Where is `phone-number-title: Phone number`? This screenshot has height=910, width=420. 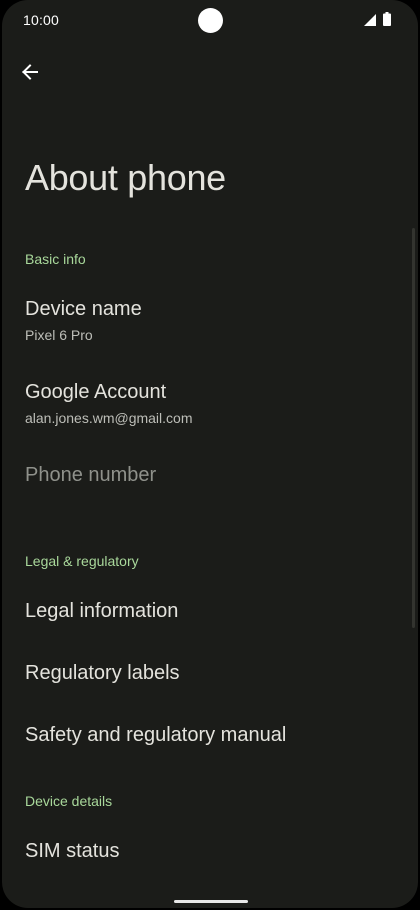 phone-number-title: Phone number is located at coordinates (91, 475).